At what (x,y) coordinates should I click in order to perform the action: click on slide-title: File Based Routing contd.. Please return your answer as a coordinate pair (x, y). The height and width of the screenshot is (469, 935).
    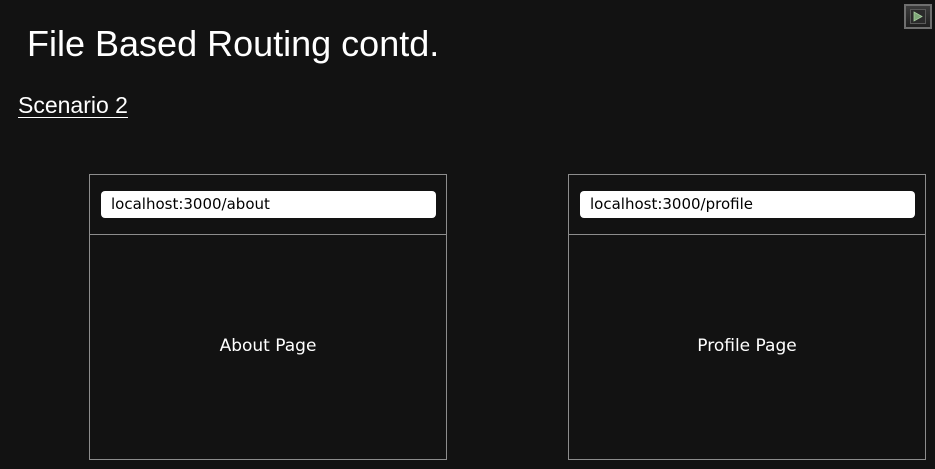
    Looking at the image, I should click on (233, 43).